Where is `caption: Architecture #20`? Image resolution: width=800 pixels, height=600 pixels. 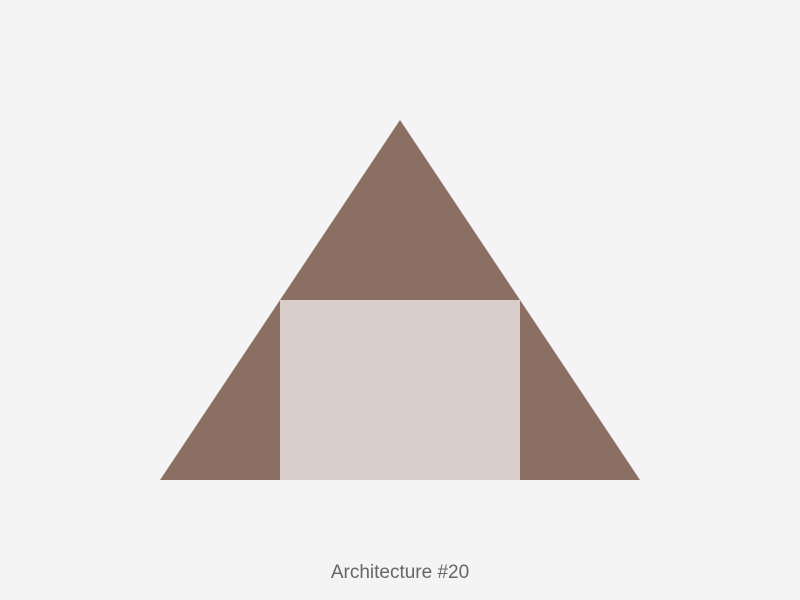
caption: Architecture #20 is located at coordinates (400, 572).